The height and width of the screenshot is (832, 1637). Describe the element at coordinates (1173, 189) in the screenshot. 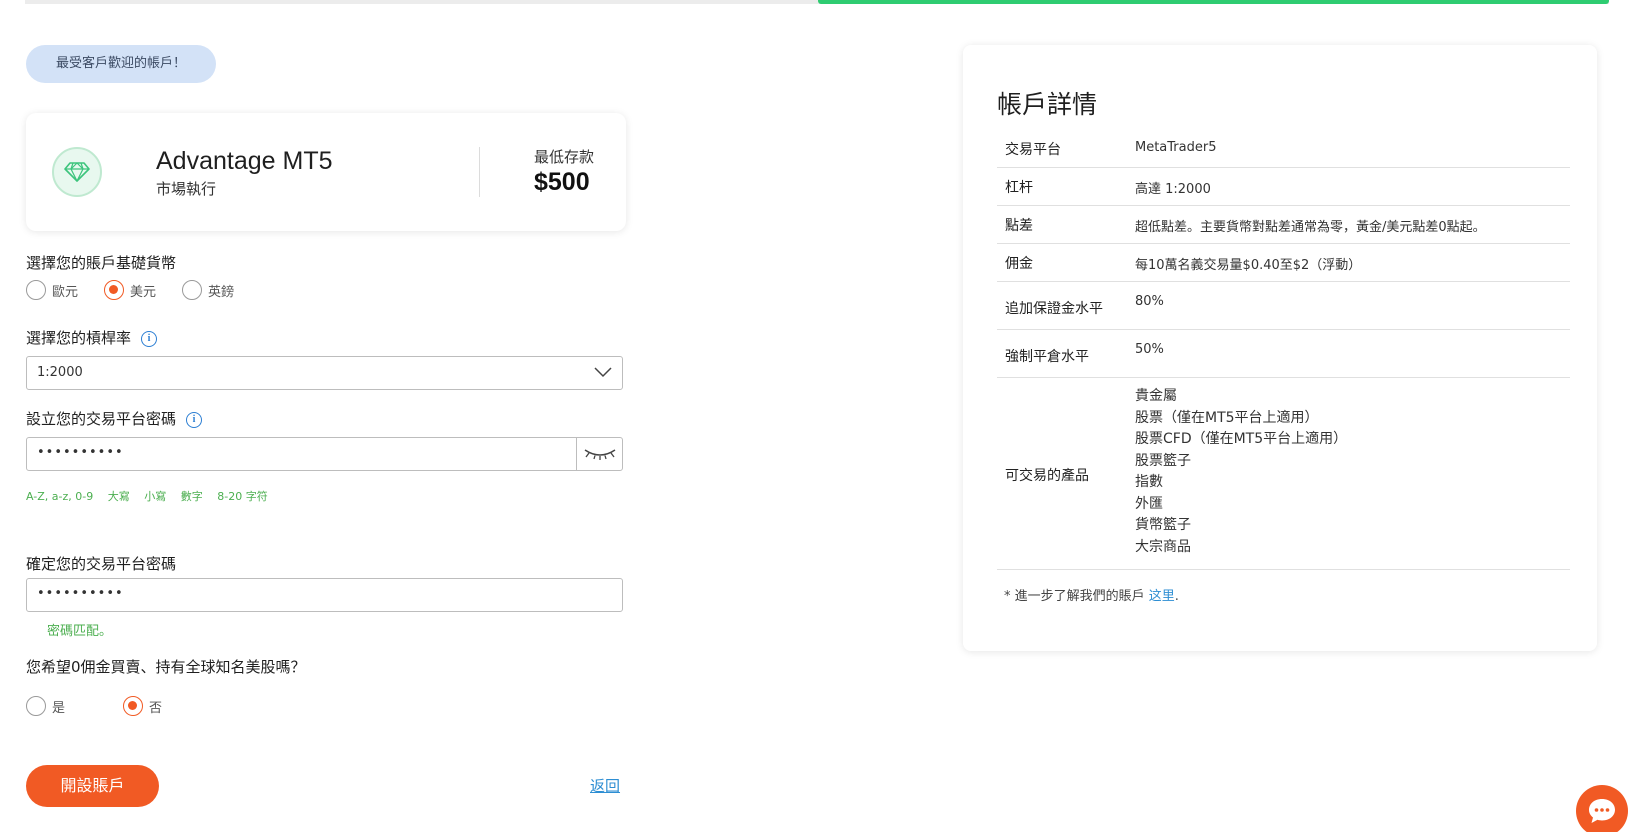

I see `row-value: 高達 1:2000` at that location.